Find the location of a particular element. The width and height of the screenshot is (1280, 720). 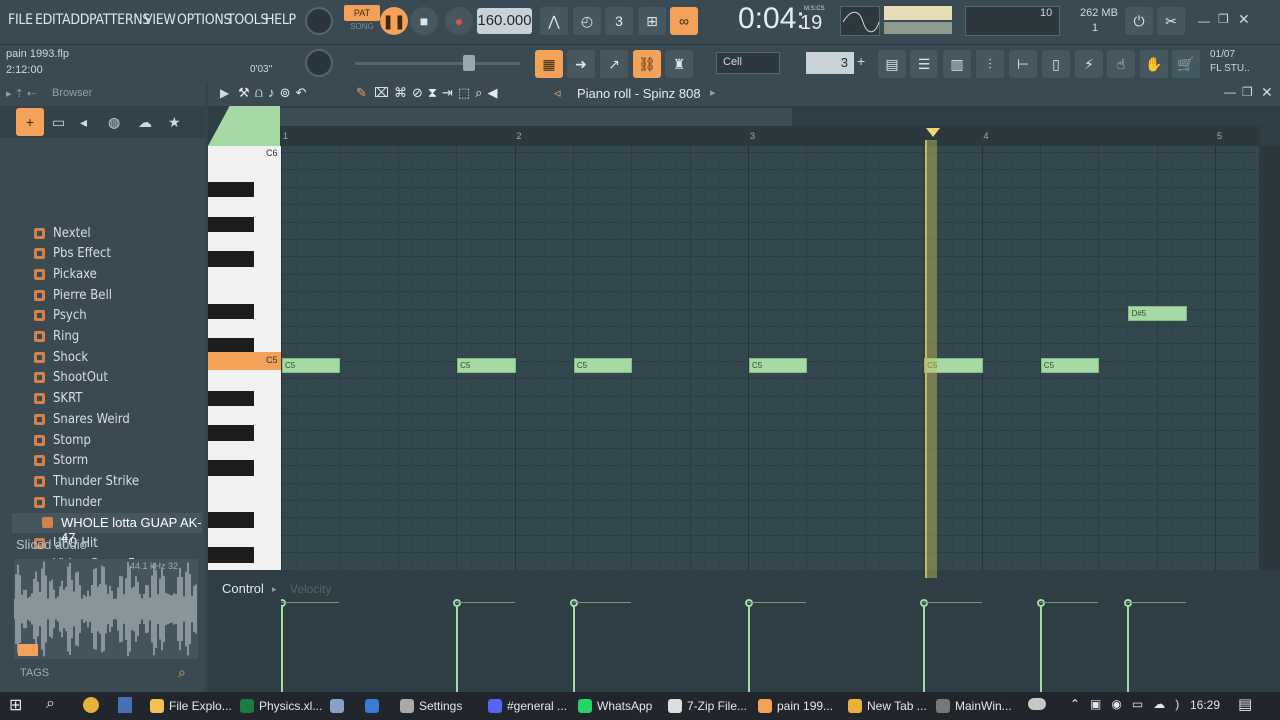

browser-item: Storm is located at coordinates (61, 461).